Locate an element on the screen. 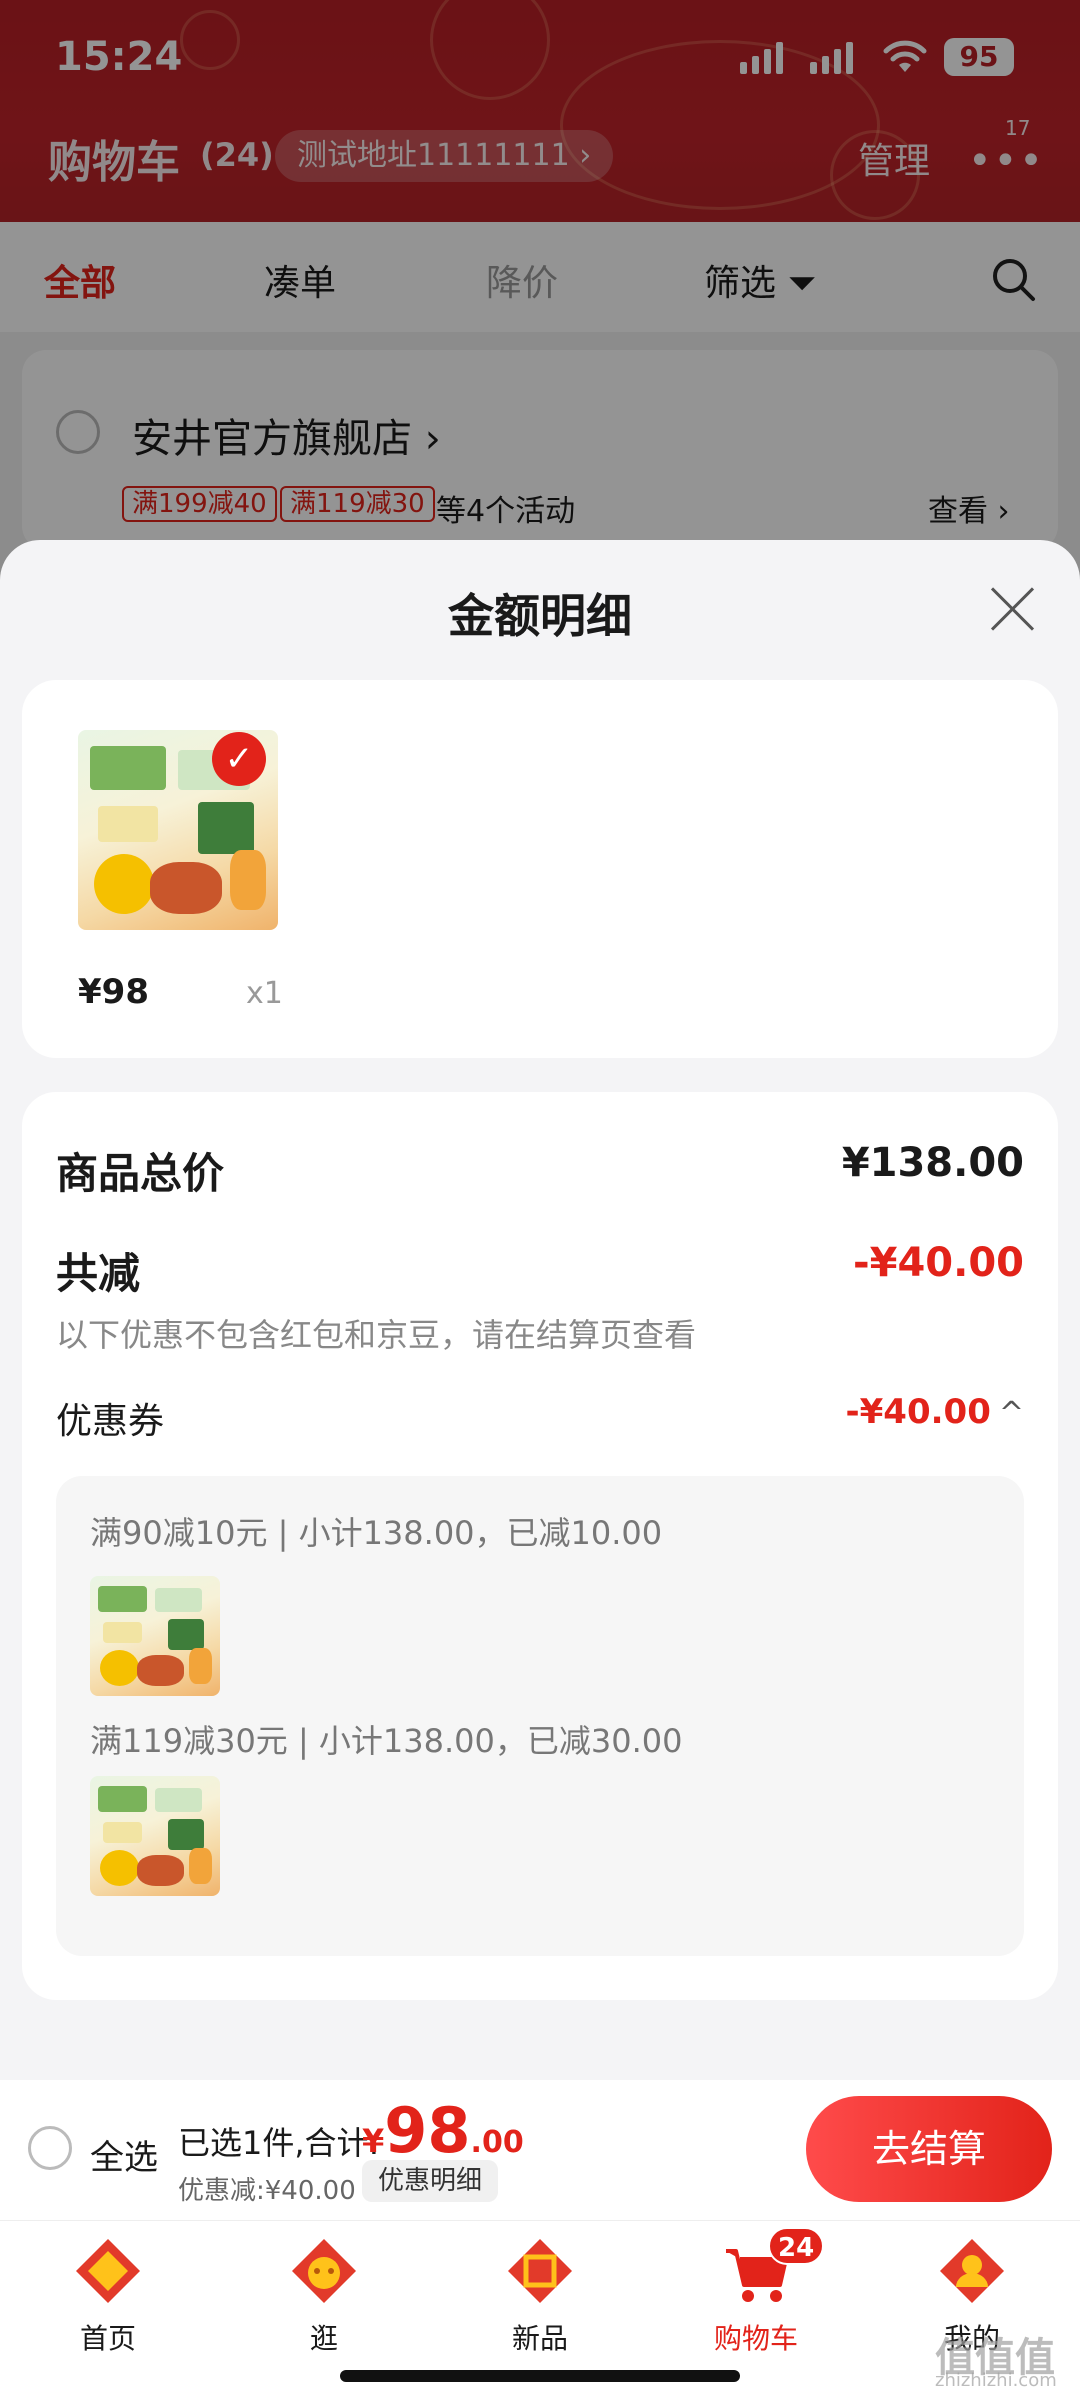 The width and height of the screenshot is (1080, 2400). discount-detail-button: 优惠明细 is located at coordinates (430, 2181).